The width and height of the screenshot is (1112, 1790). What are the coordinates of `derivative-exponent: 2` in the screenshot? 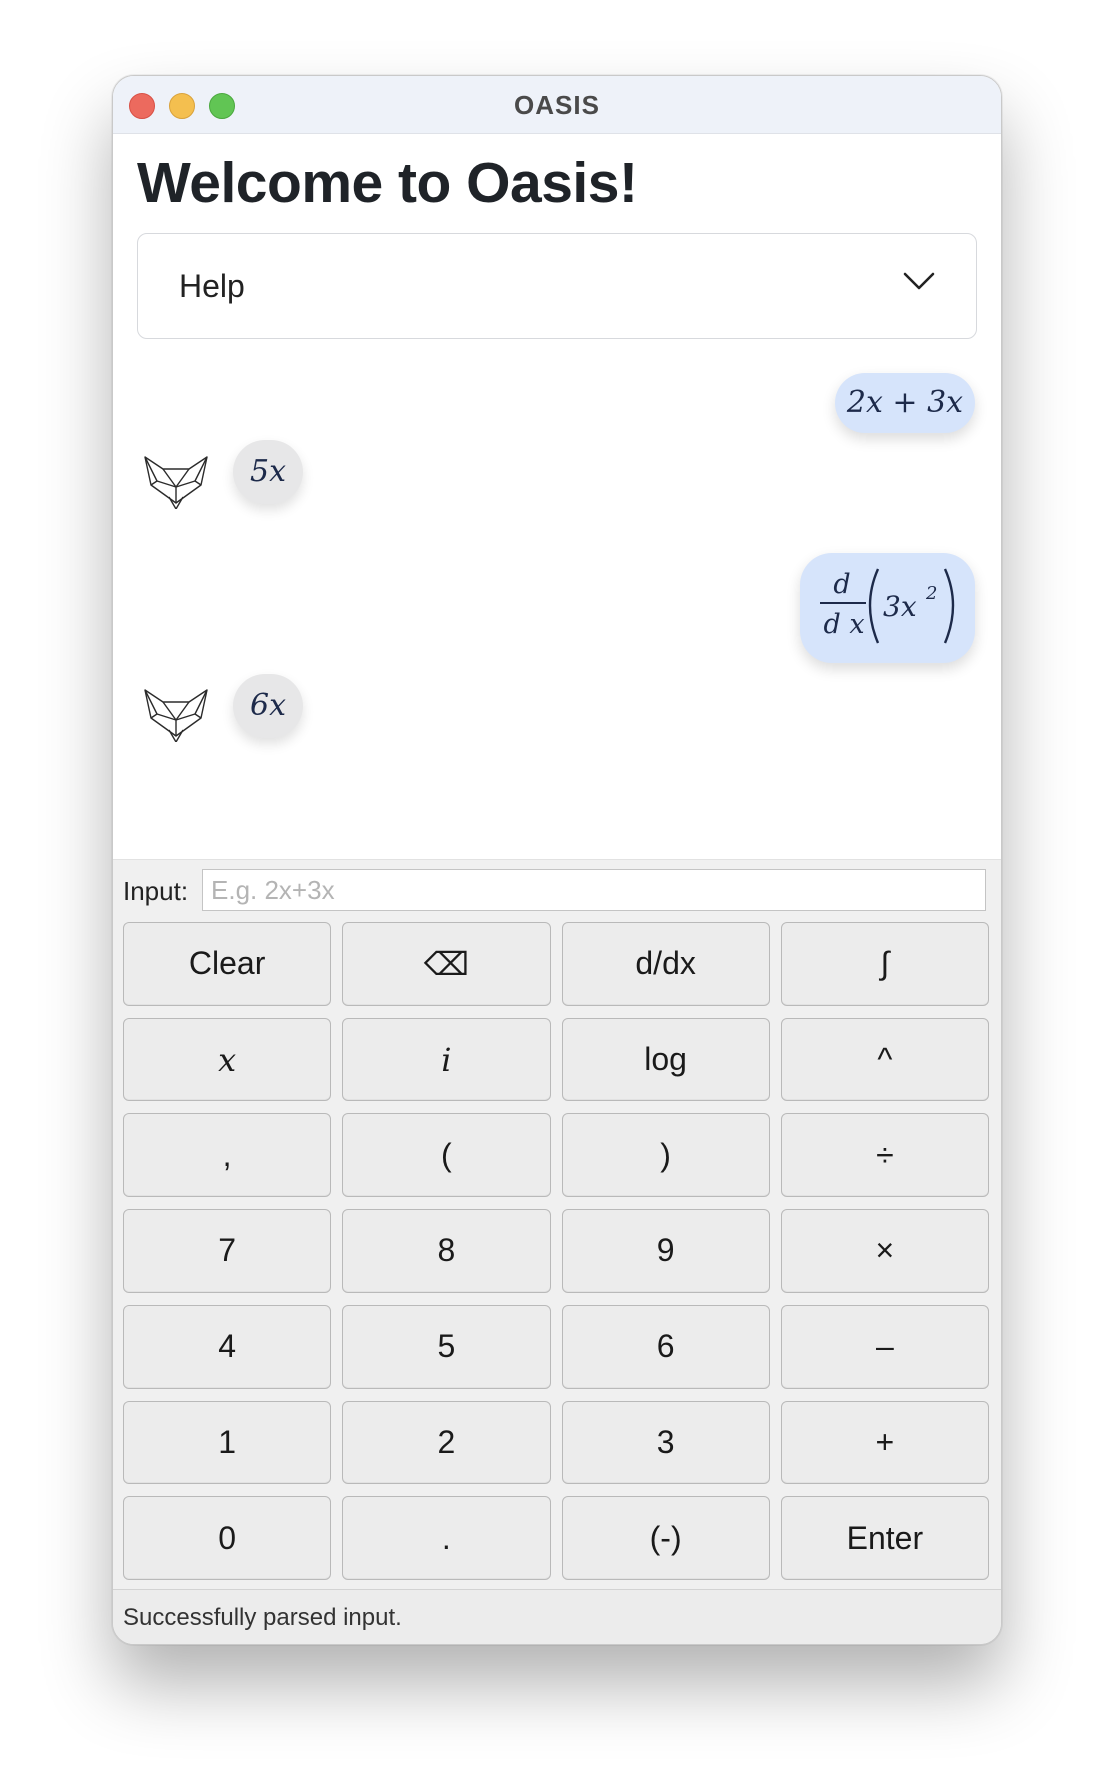 It's located at (931, 593).